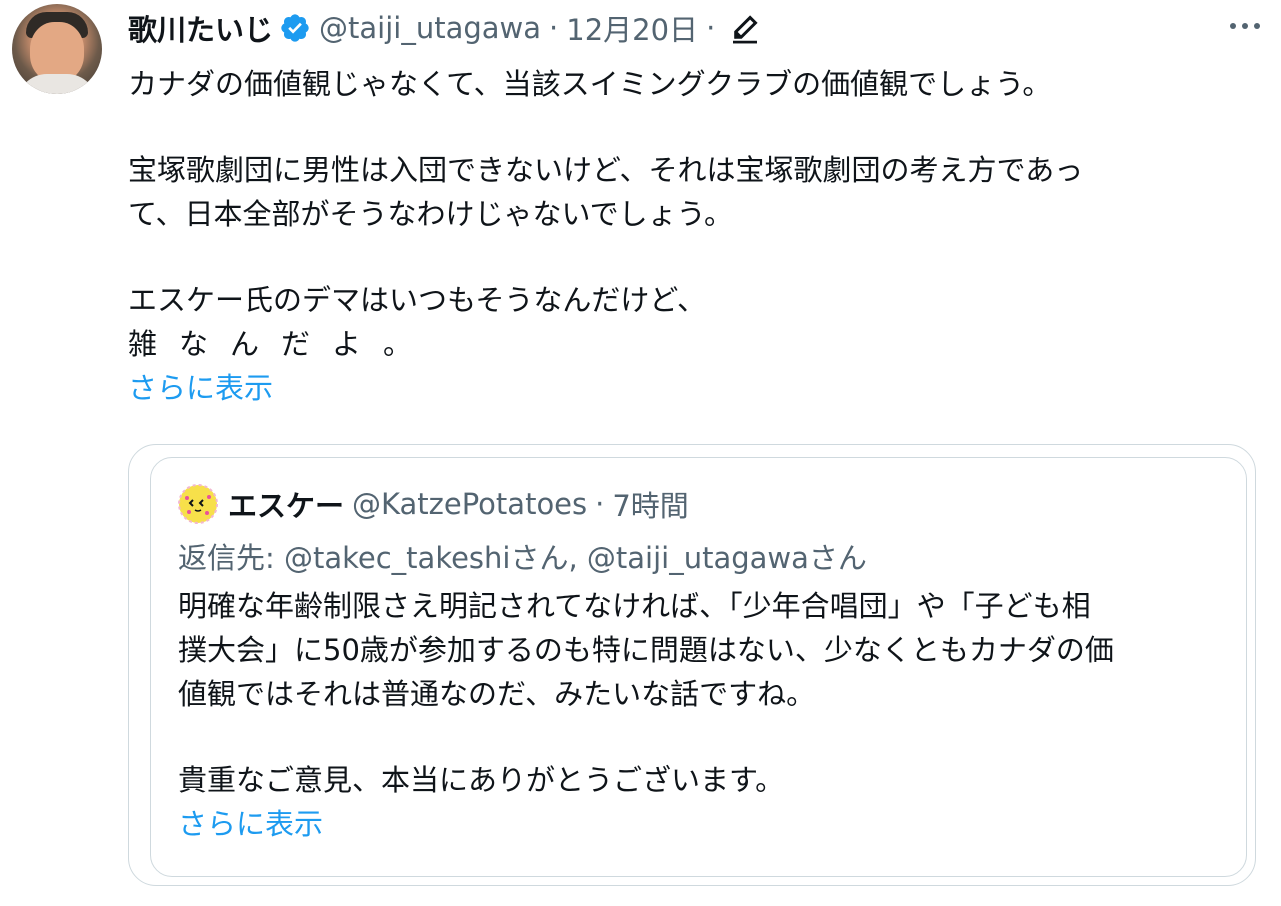  What do you see at coordinates (745, 28) in the screenshot?
I see `edit-pencil-icon` at bounding box center [745, 28].